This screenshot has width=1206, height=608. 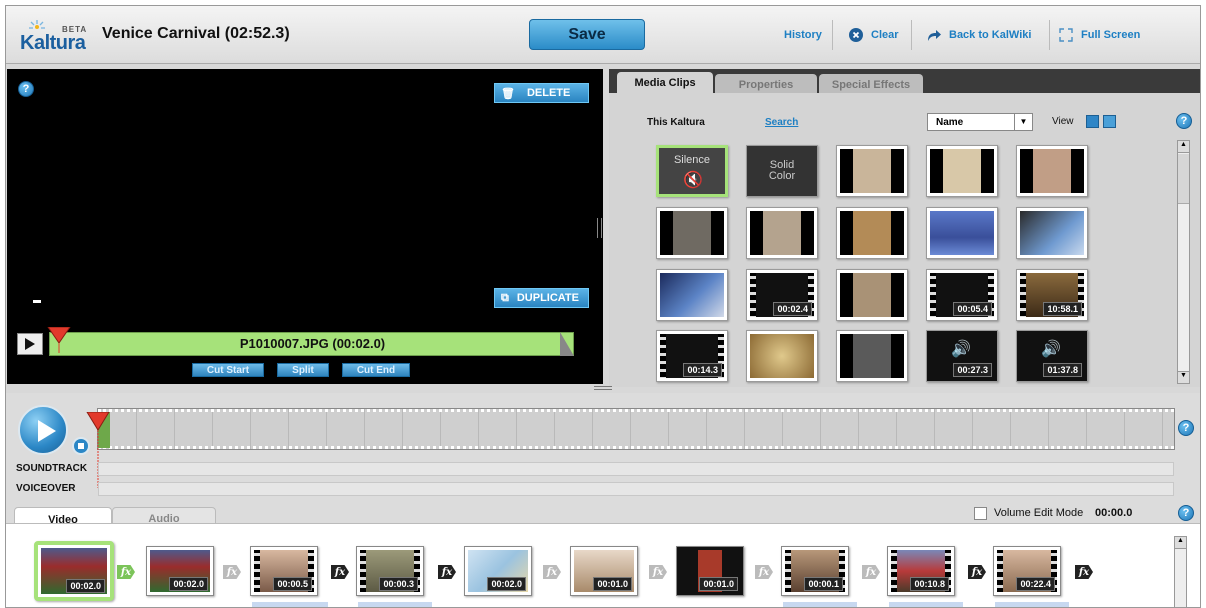 What do you see at coordinates (1062, 309) in the screenshot?
I see `clip-duration: 10:58.1` at bounding box center [1062, 309].